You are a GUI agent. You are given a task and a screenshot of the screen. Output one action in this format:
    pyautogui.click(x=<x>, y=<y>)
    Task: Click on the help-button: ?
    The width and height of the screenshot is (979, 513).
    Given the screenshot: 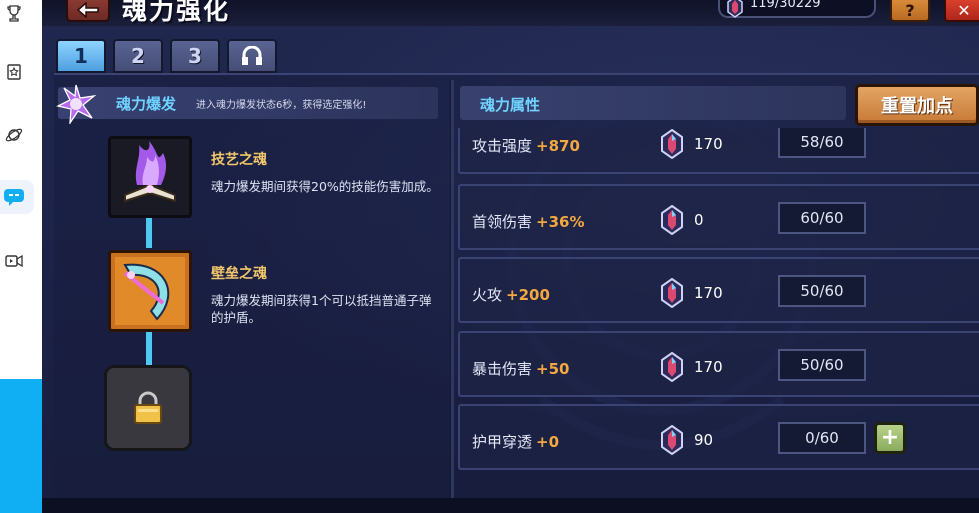 What is the action you would take?
    pyautogui.click(x=910, y=11)
    